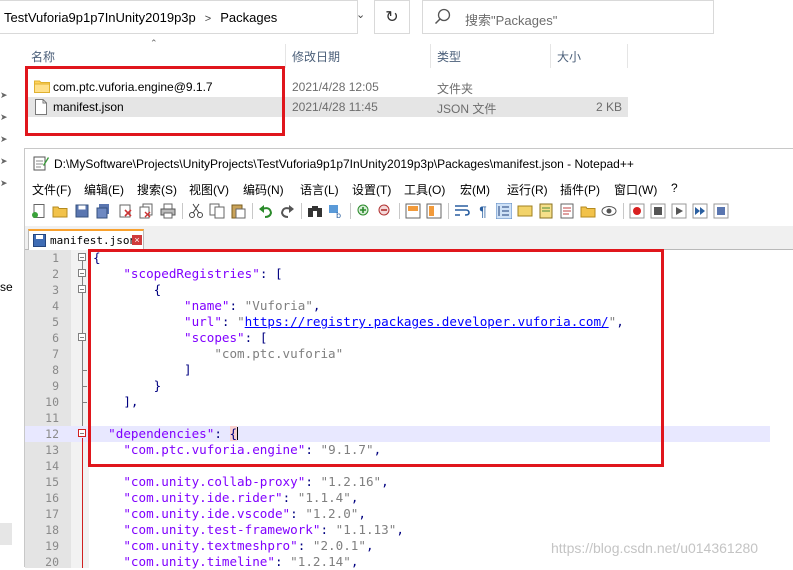 This screenshot has width=793, height=570. Describe the element at coordinates (209, 189) in the screenshot. I see `menu-view: 视图(V)` at that location.